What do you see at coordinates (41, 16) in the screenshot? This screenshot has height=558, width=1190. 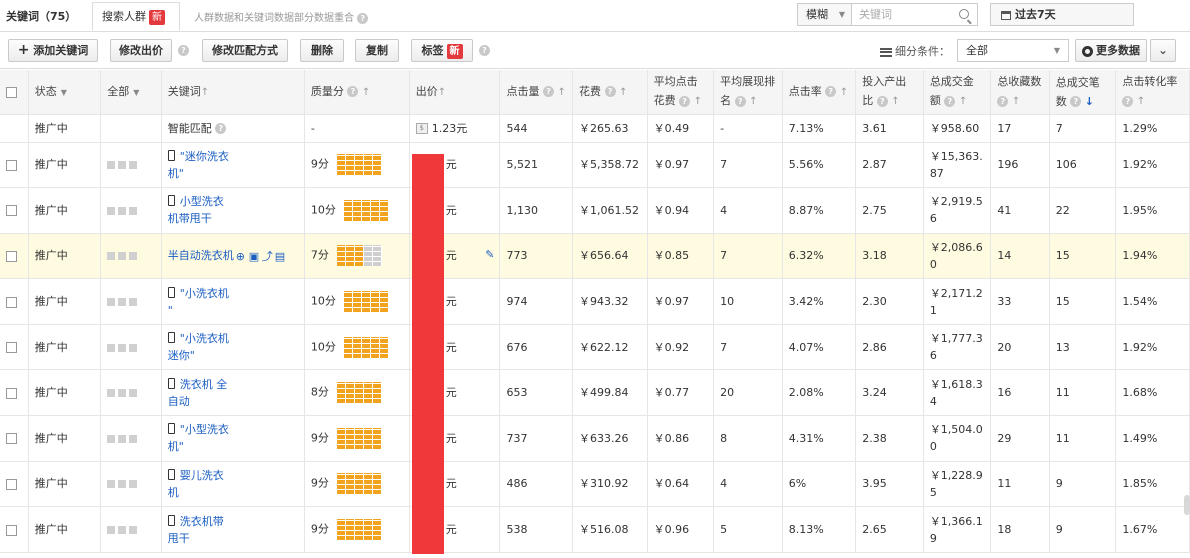 I see `tab-keywords: 关键词（75）` at bounding box center [41, 16].